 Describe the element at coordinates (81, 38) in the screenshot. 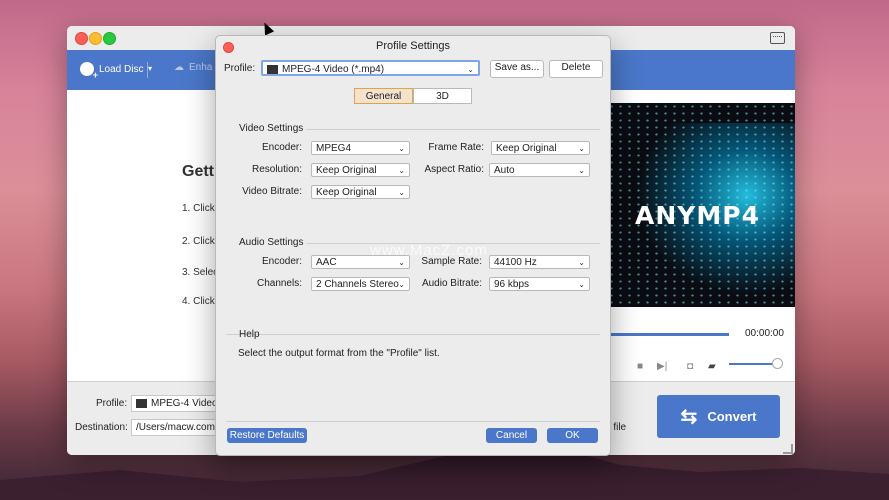

I see `close-window-button` at that location.